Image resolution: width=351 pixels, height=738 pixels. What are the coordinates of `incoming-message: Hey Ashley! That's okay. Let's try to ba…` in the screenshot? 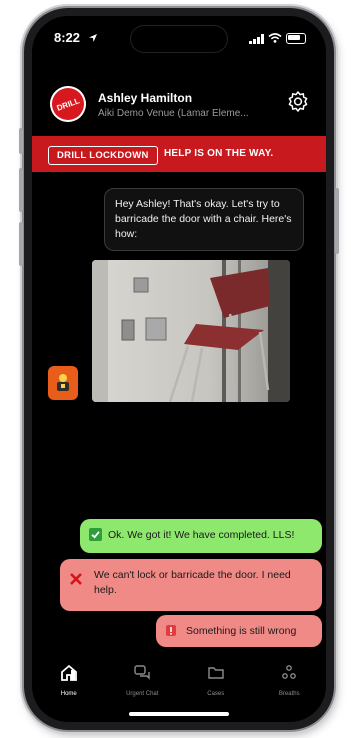 It's located at (204, 219).